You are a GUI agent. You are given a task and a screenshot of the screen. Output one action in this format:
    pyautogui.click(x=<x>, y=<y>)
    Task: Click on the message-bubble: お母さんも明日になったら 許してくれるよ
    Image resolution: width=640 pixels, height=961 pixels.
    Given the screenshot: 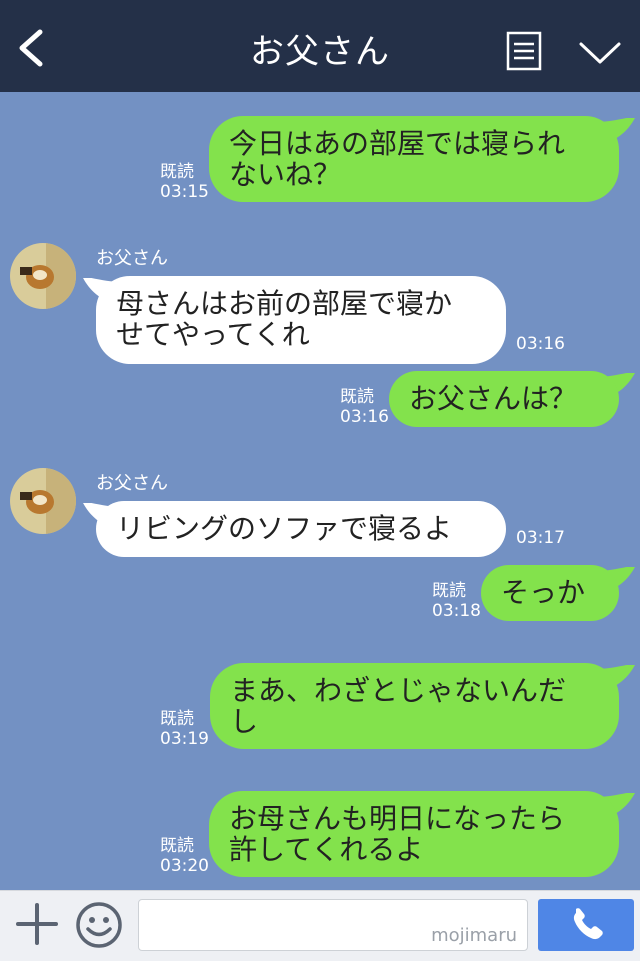 What is the action you would take?
    pyautogui.click(x=414, y=834)
    